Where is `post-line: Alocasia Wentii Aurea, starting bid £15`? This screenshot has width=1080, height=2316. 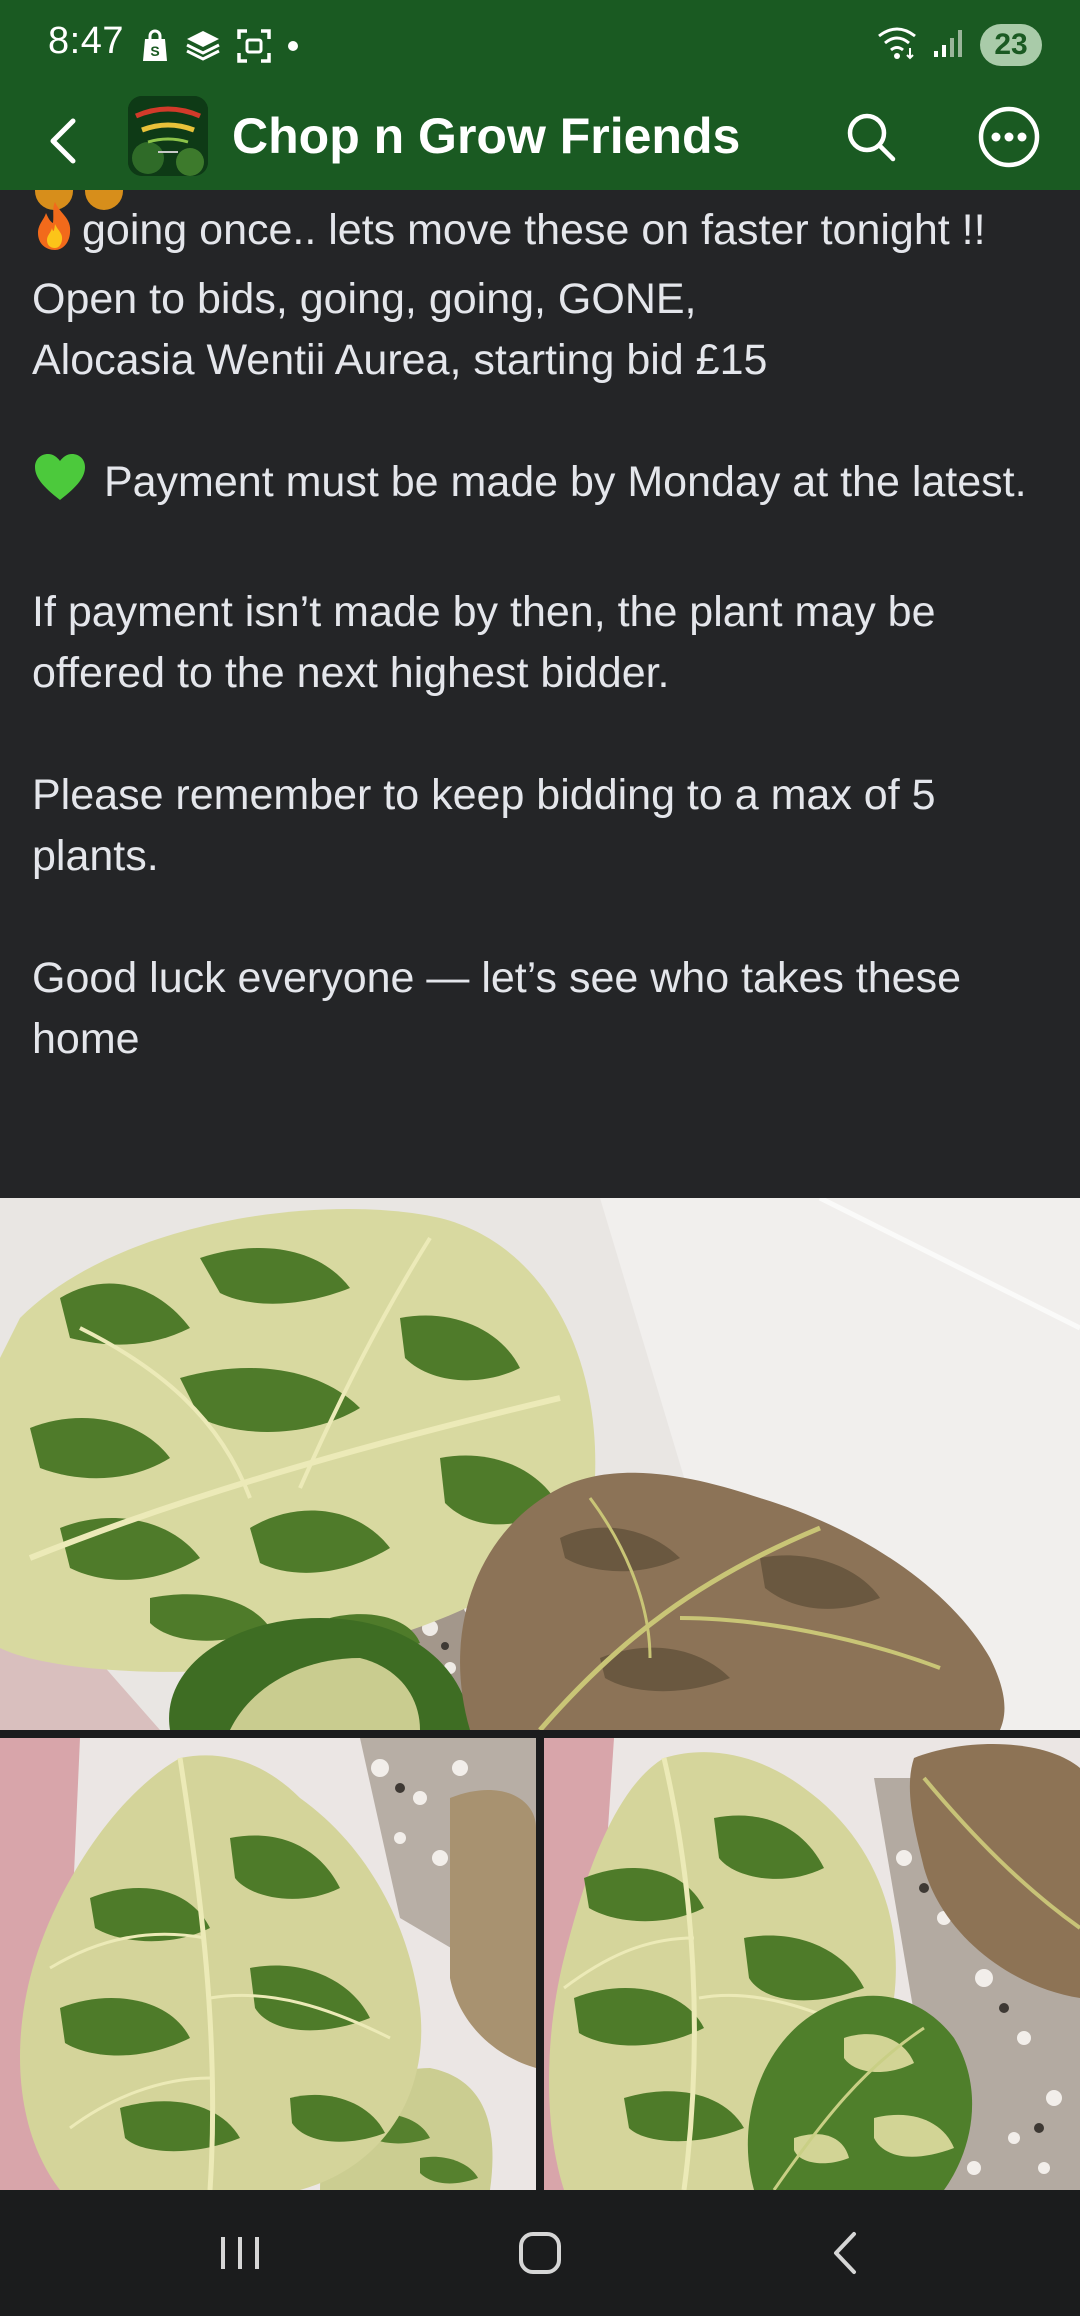
post-line: Alocasia Wentii Aurea, starting bid £15 is located at coordinates (400, 360).